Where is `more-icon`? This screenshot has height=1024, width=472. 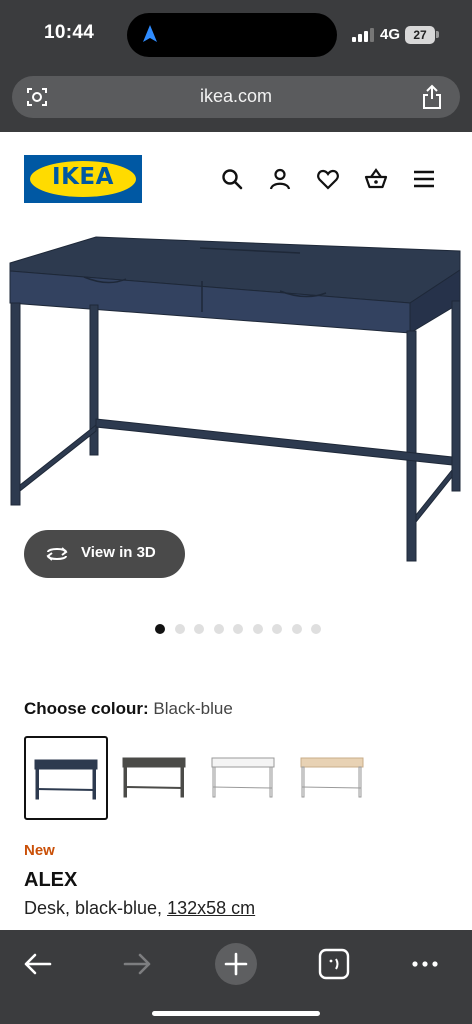
more-icon is located at coordinates (425, 964).